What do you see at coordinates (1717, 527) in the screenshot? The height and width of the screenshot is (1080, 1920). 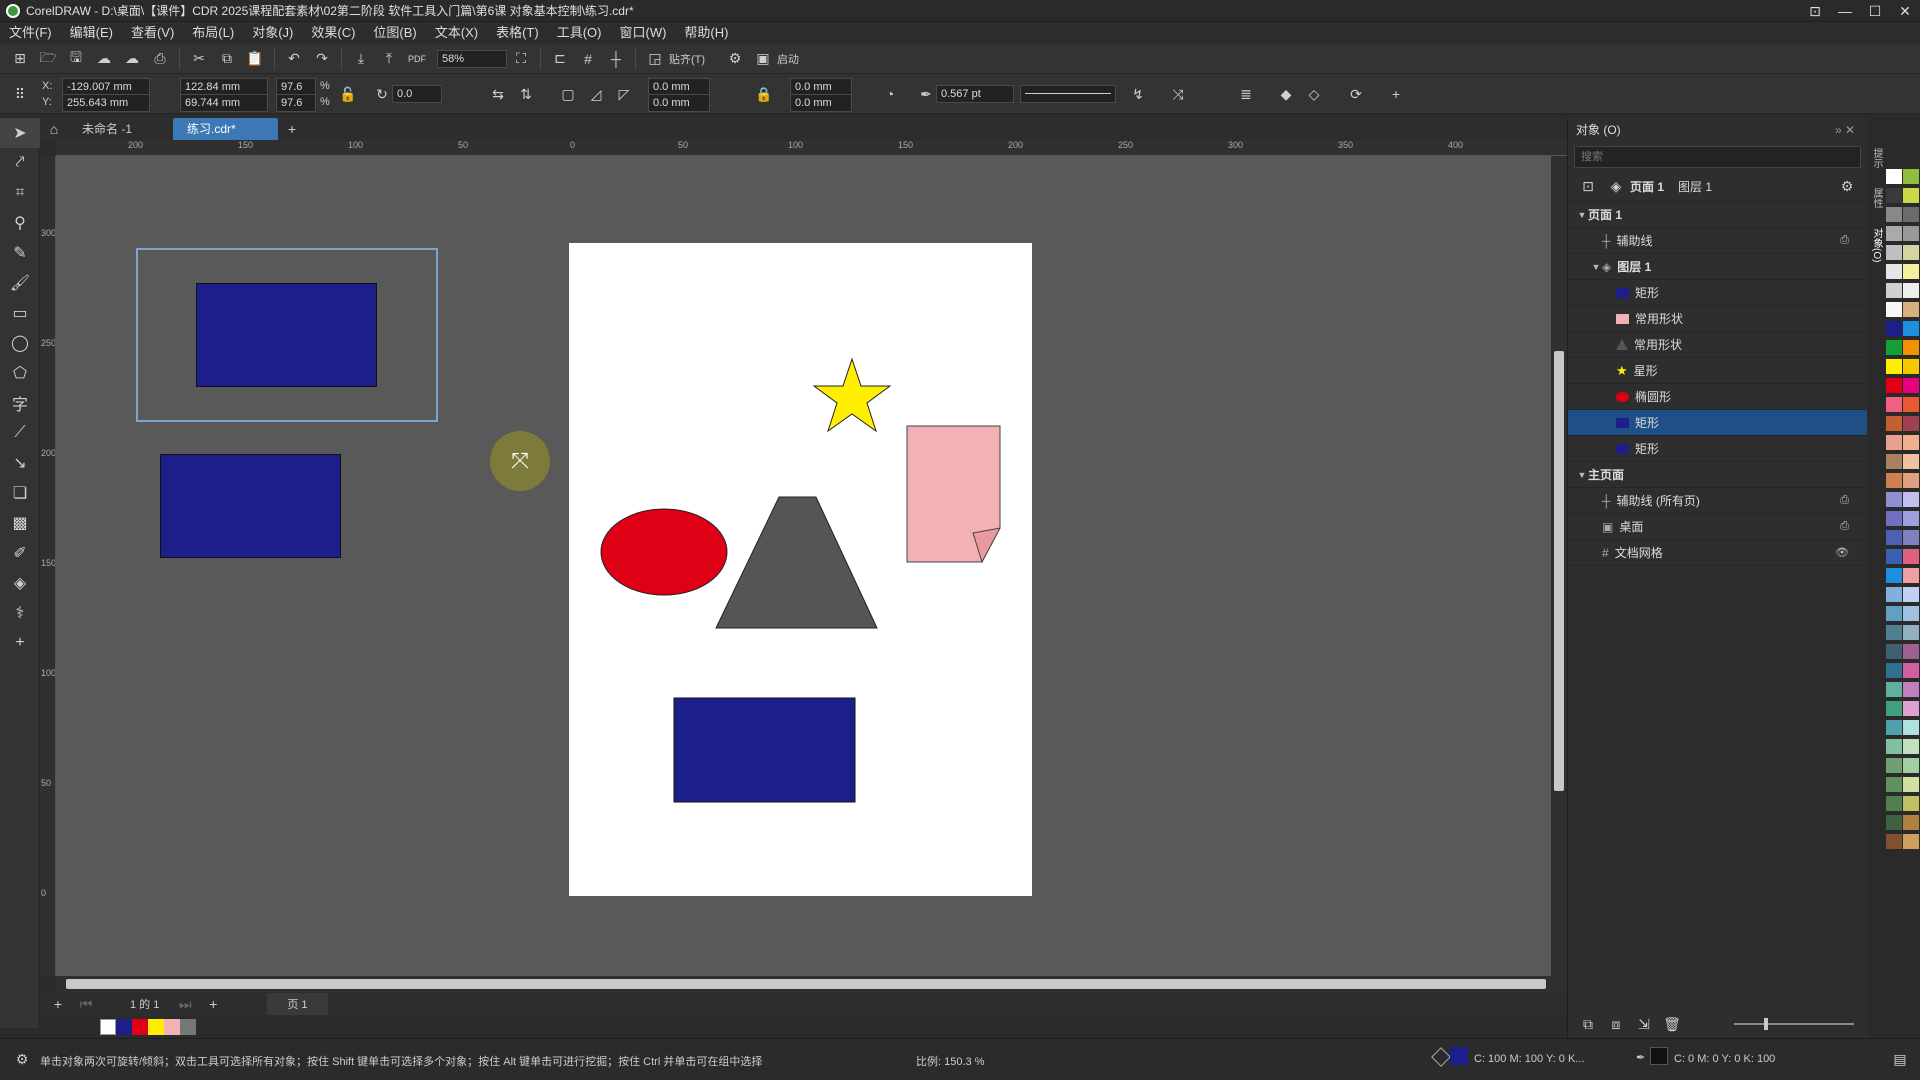 I see `object-row: ▣ 桌面 ⎙` at bounding box center [1717, 527].